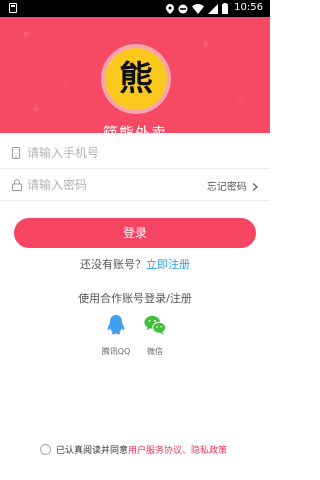 This screenshot has height=480, width=320. What do you see at coordinates (226, 187) in the screenshot?
I see `forgot-password-label: 忘记密码` at bounding box center [226, 187].